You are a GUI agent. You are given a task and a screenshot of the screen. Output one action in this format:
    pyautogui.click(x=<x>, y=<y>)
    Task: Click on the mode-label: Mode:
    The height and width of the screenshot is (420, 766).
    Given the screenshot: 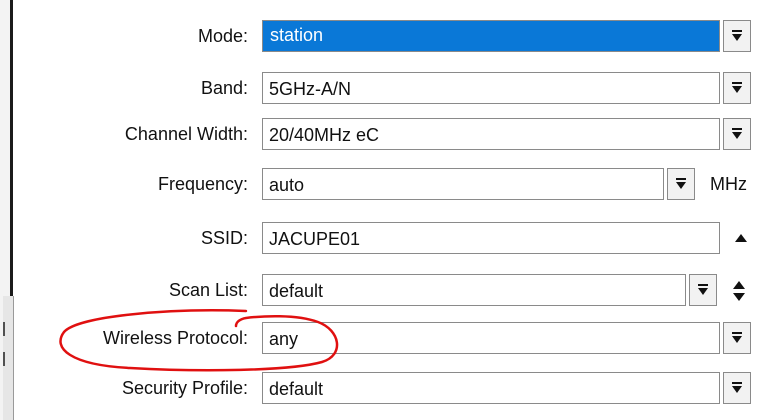 What is the action you would take?
    pyautogui.click(x=222, y=36)
    